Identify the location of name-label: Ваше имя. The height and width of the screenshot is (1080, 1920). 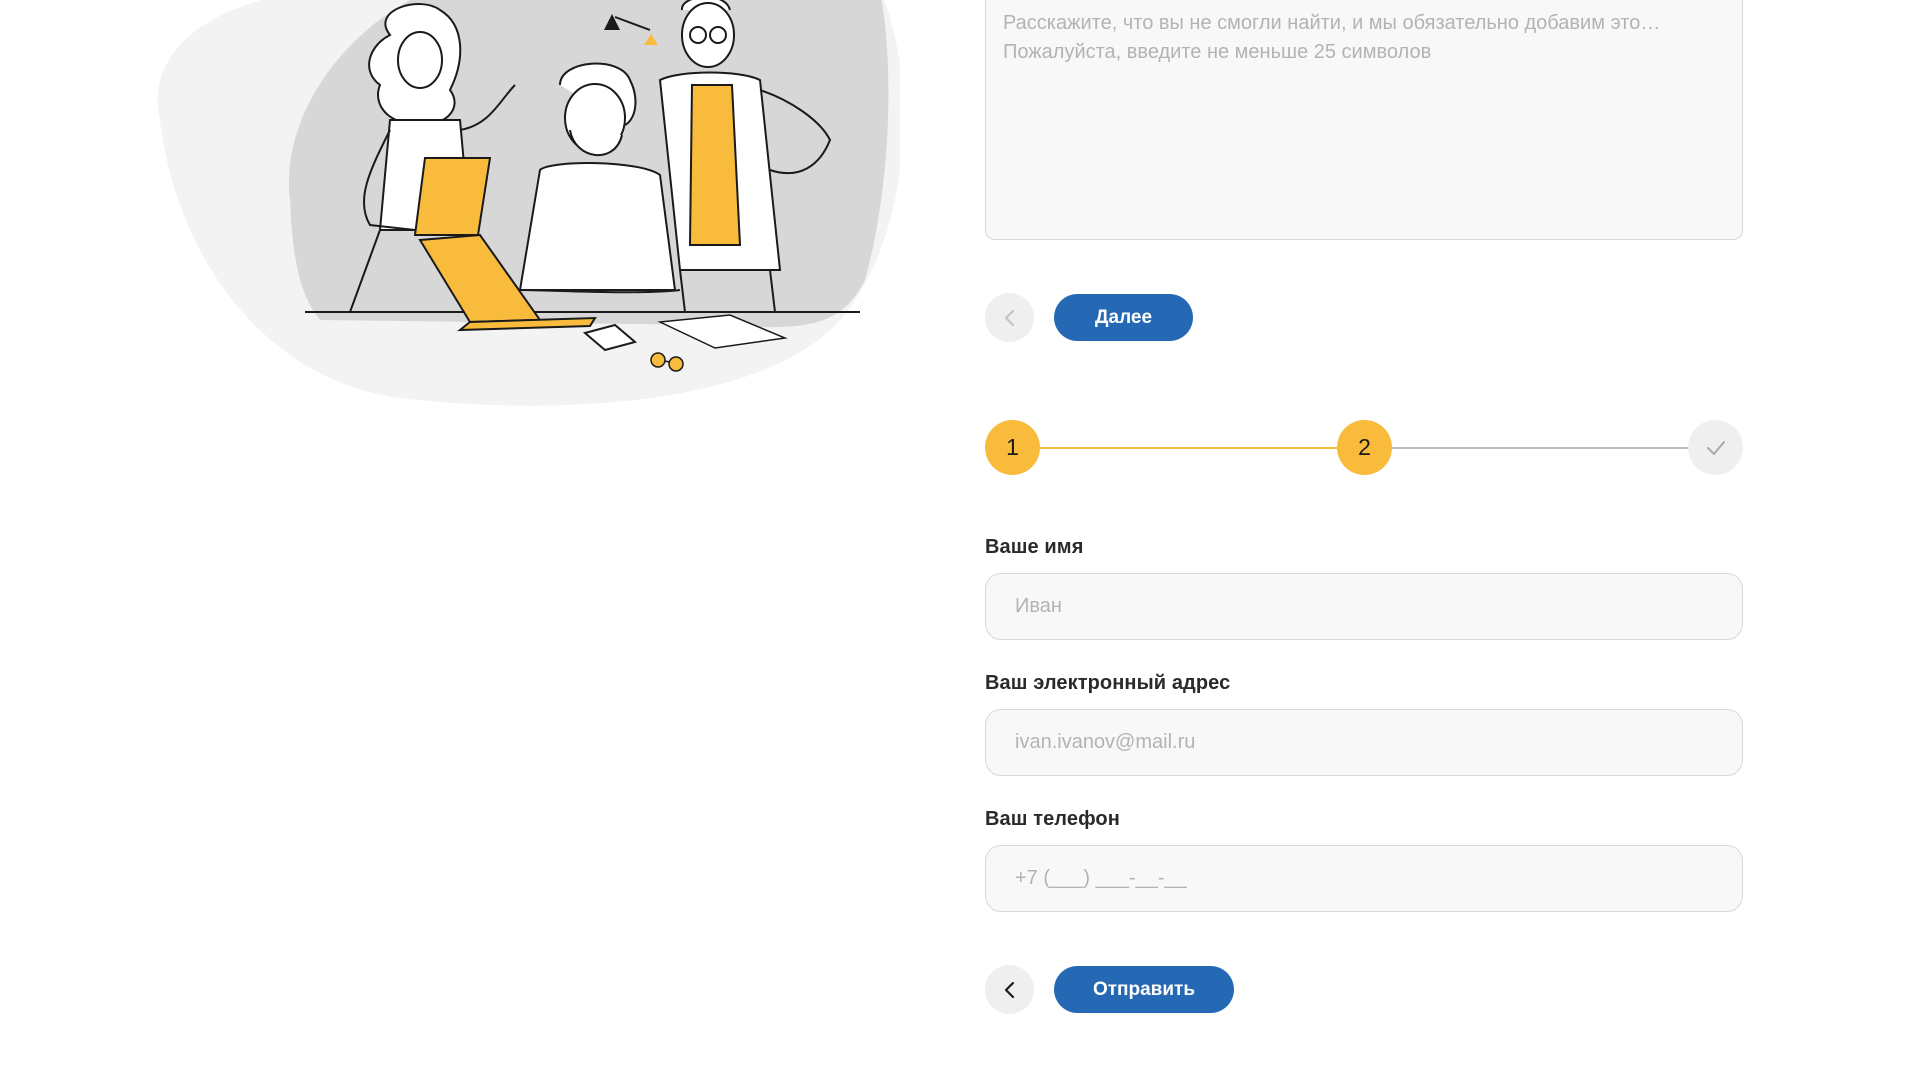
(1034, 547).